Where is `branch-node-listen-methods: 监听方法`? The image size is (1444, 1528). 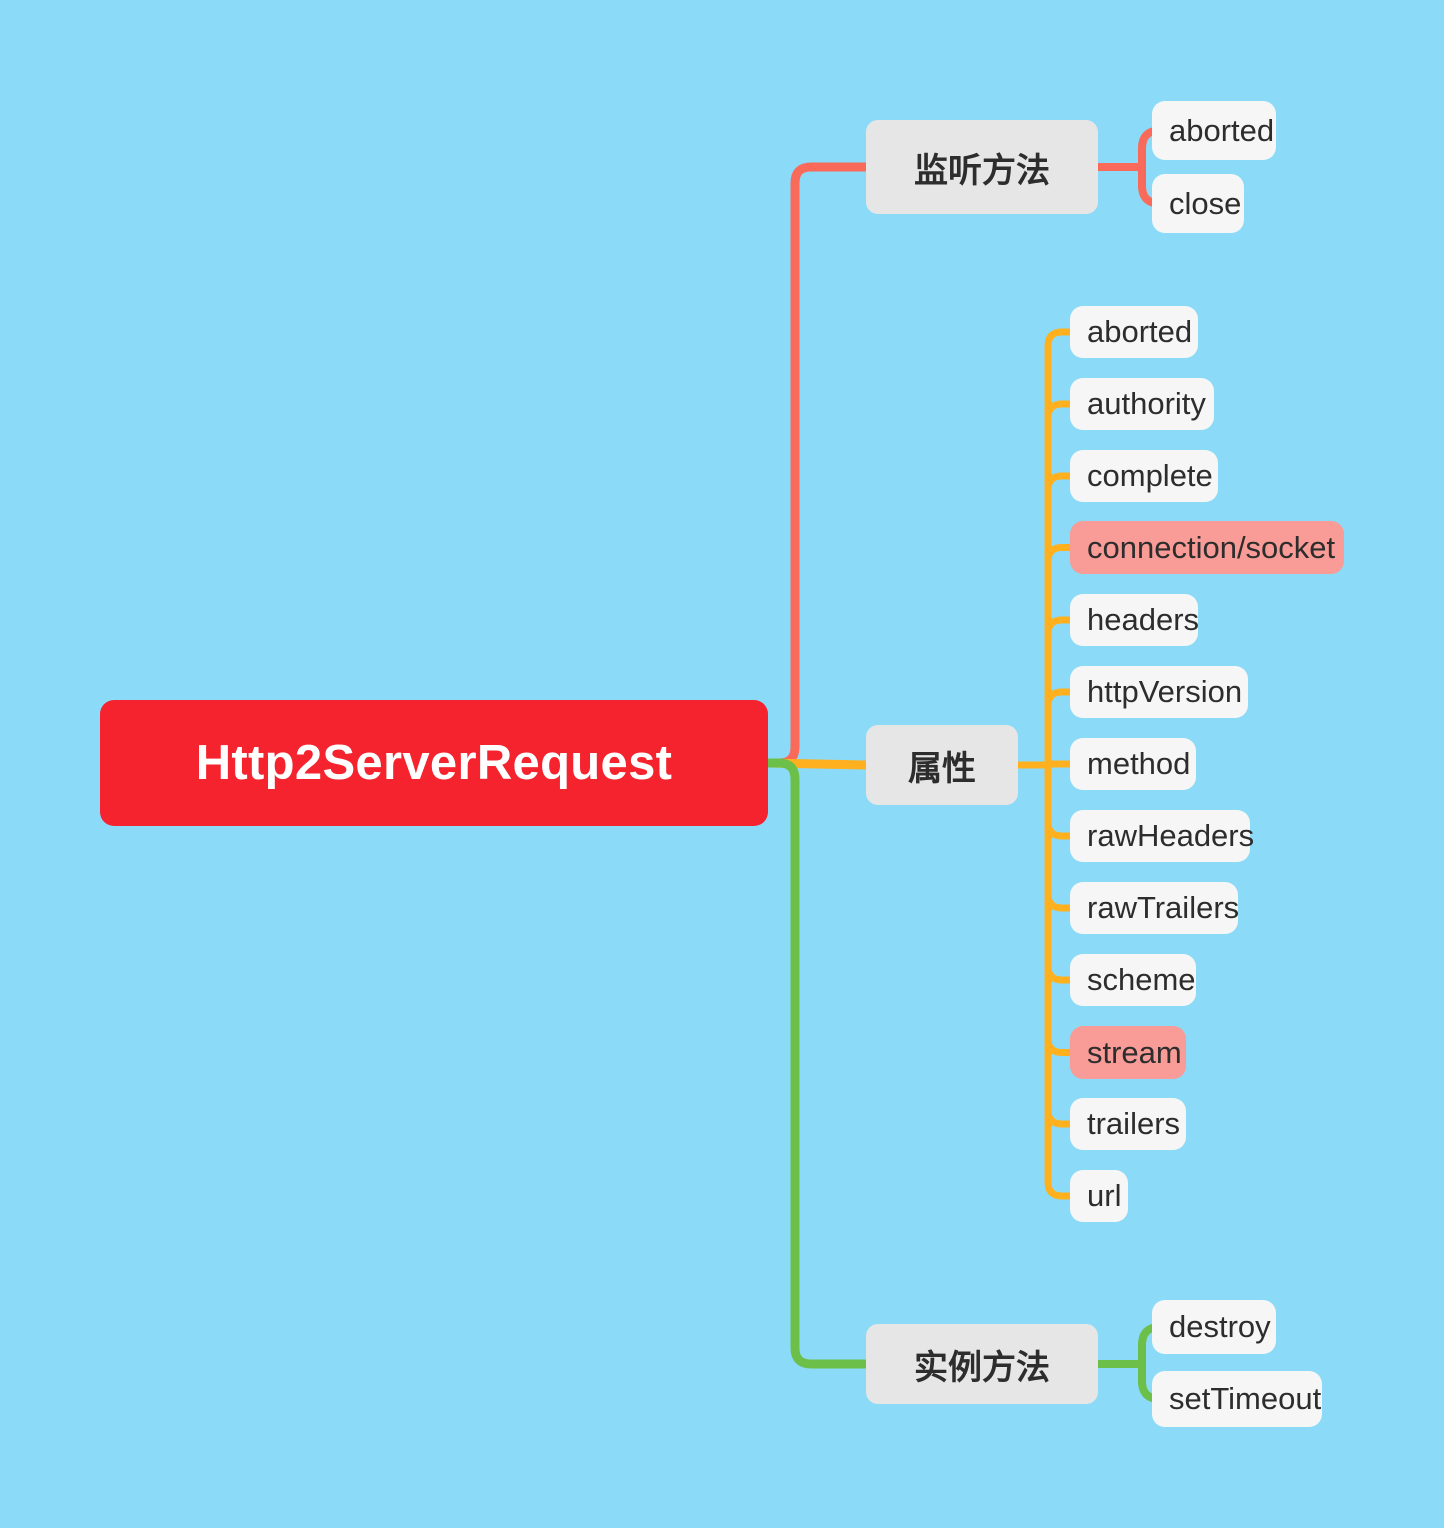
branch-node-listen-methods: 监听方法 is located at coordinates (982, 167).